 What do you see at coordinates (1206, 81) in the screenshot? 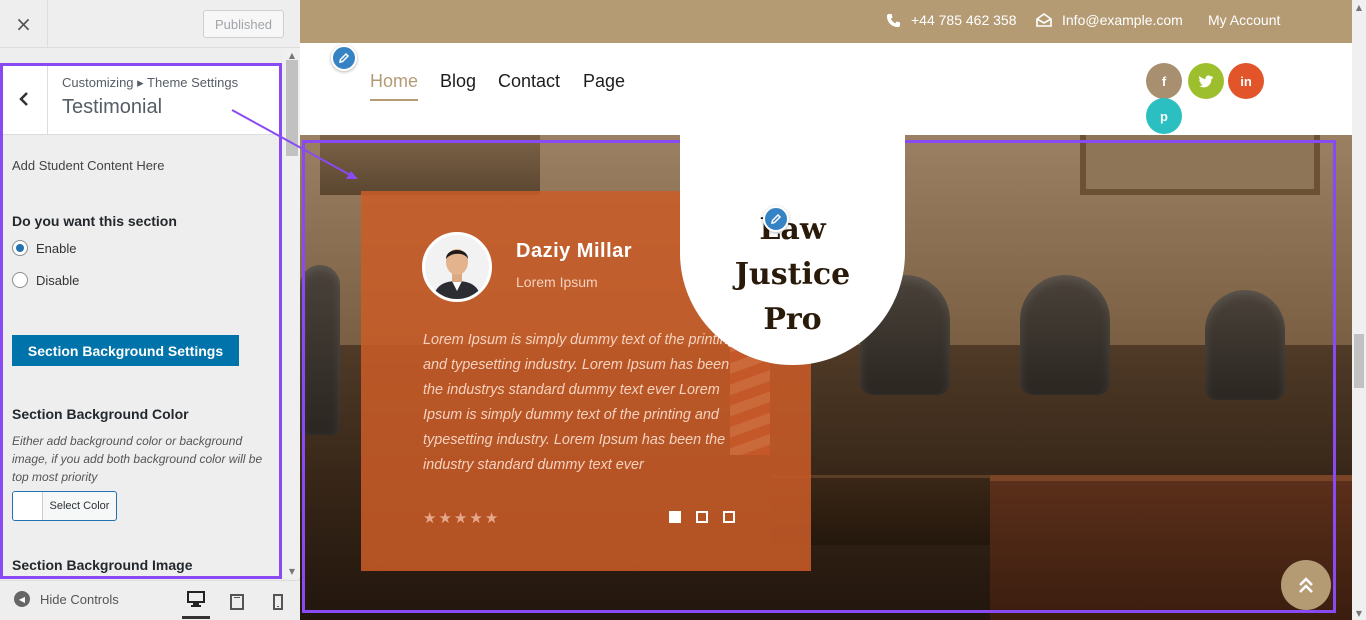
I see `twitter-icon` at bounding box center [1206, 81].